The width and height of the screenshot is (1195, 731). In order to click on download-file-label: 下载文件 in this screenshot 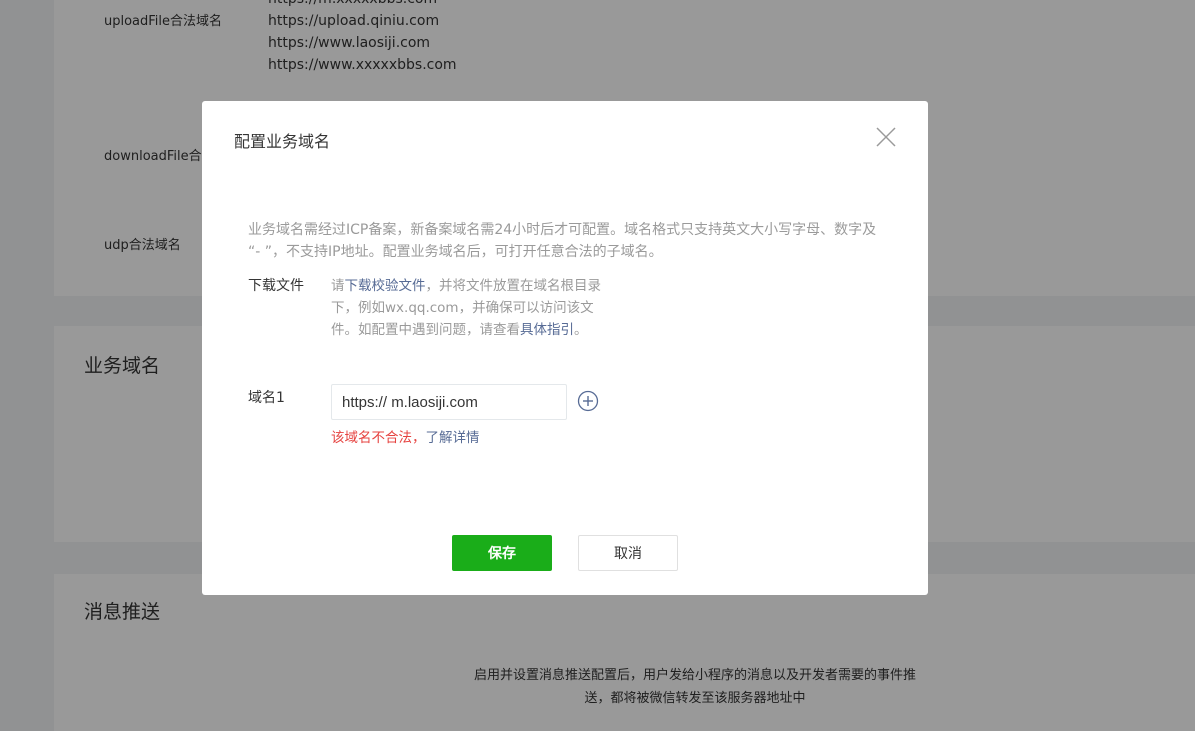, I will do `click(276, 286)`.